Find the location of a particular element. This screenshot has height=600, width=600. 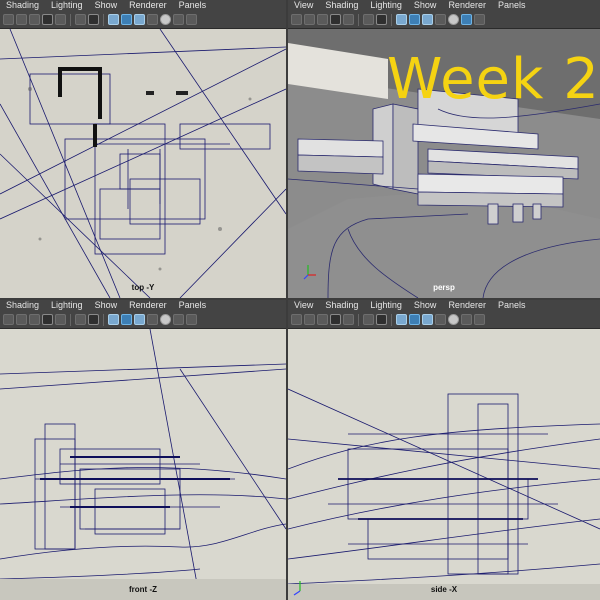

week-title-overlay: Week 2 is located at coordinates (493, 79).